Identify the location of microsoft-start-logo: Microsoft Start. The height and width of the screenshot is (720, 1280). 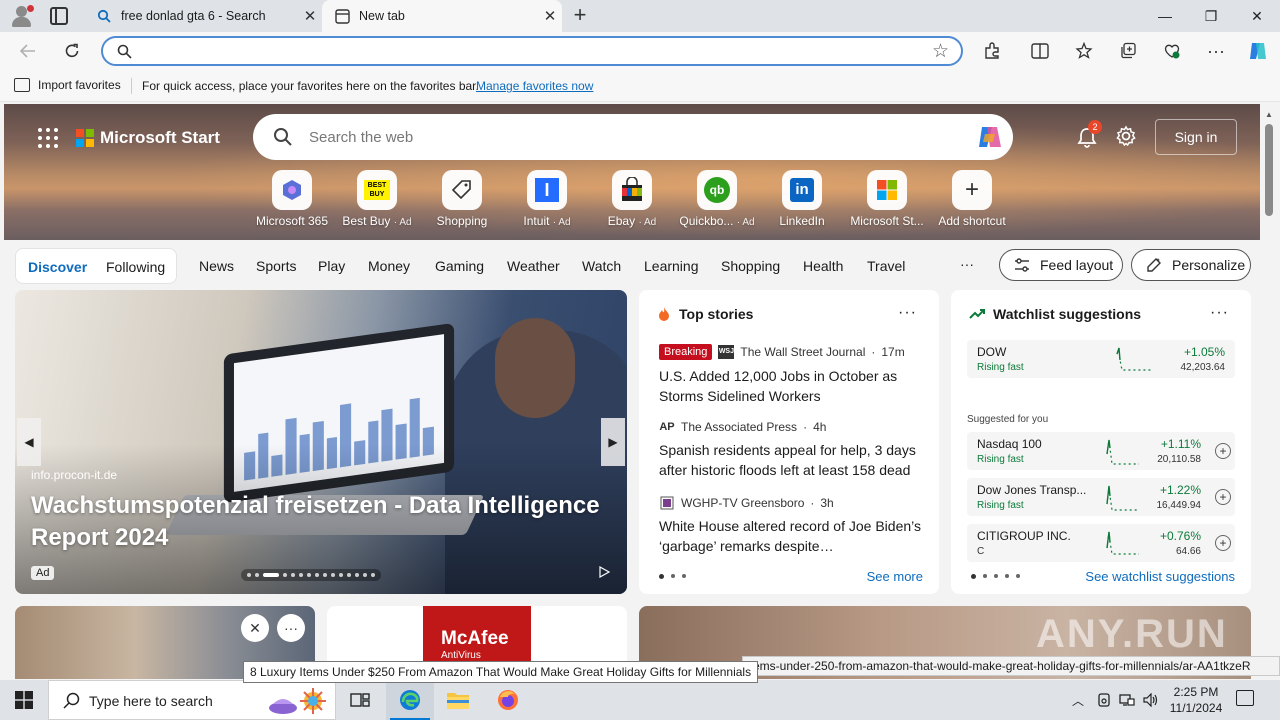
(148, 138).